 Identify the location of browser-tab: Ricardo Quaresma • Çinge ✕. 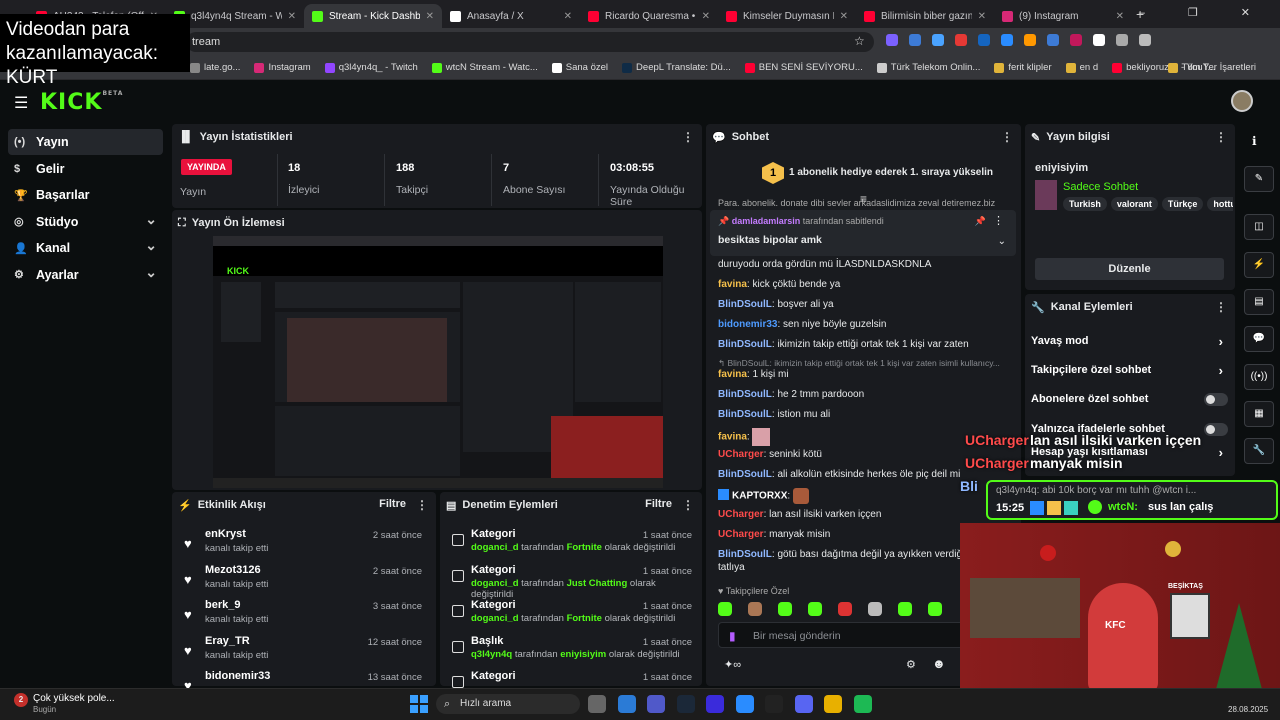
(649, 16).